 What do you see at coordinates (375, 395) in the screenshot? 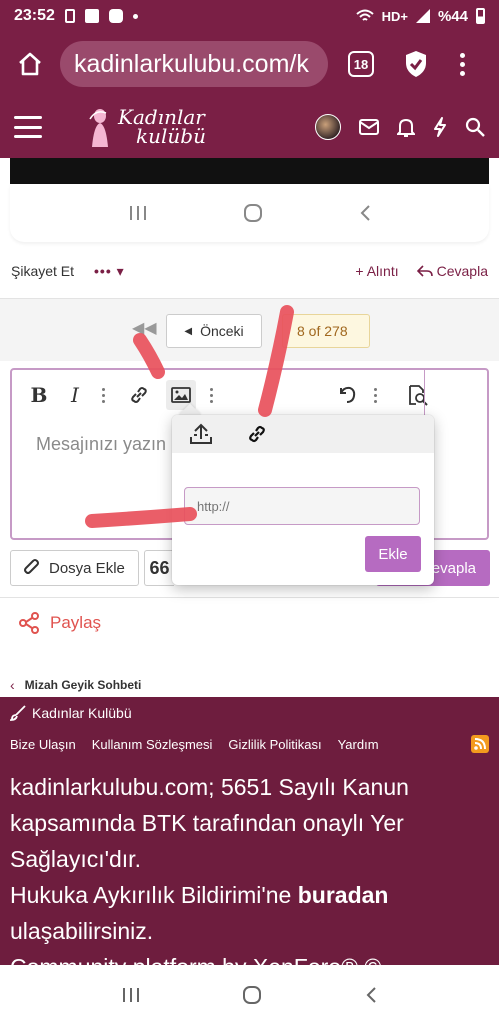
I see `more-history-icon` at bounding box center [375, 395].